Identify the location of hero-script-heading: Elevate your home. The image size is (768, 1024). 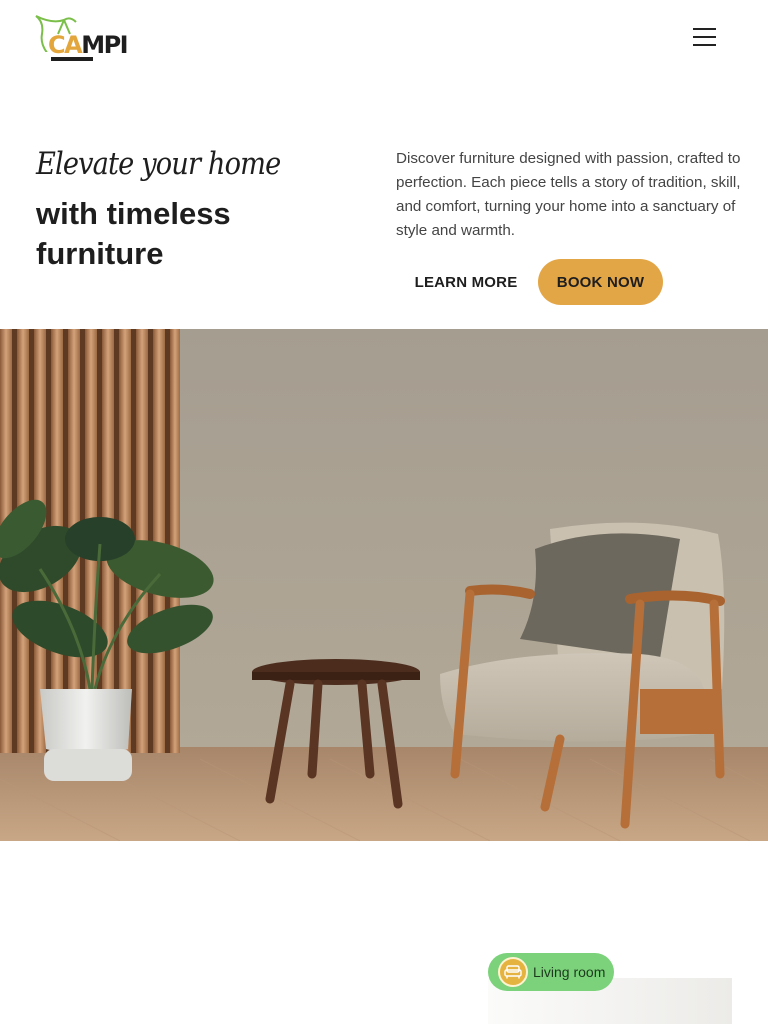
(158, 164).